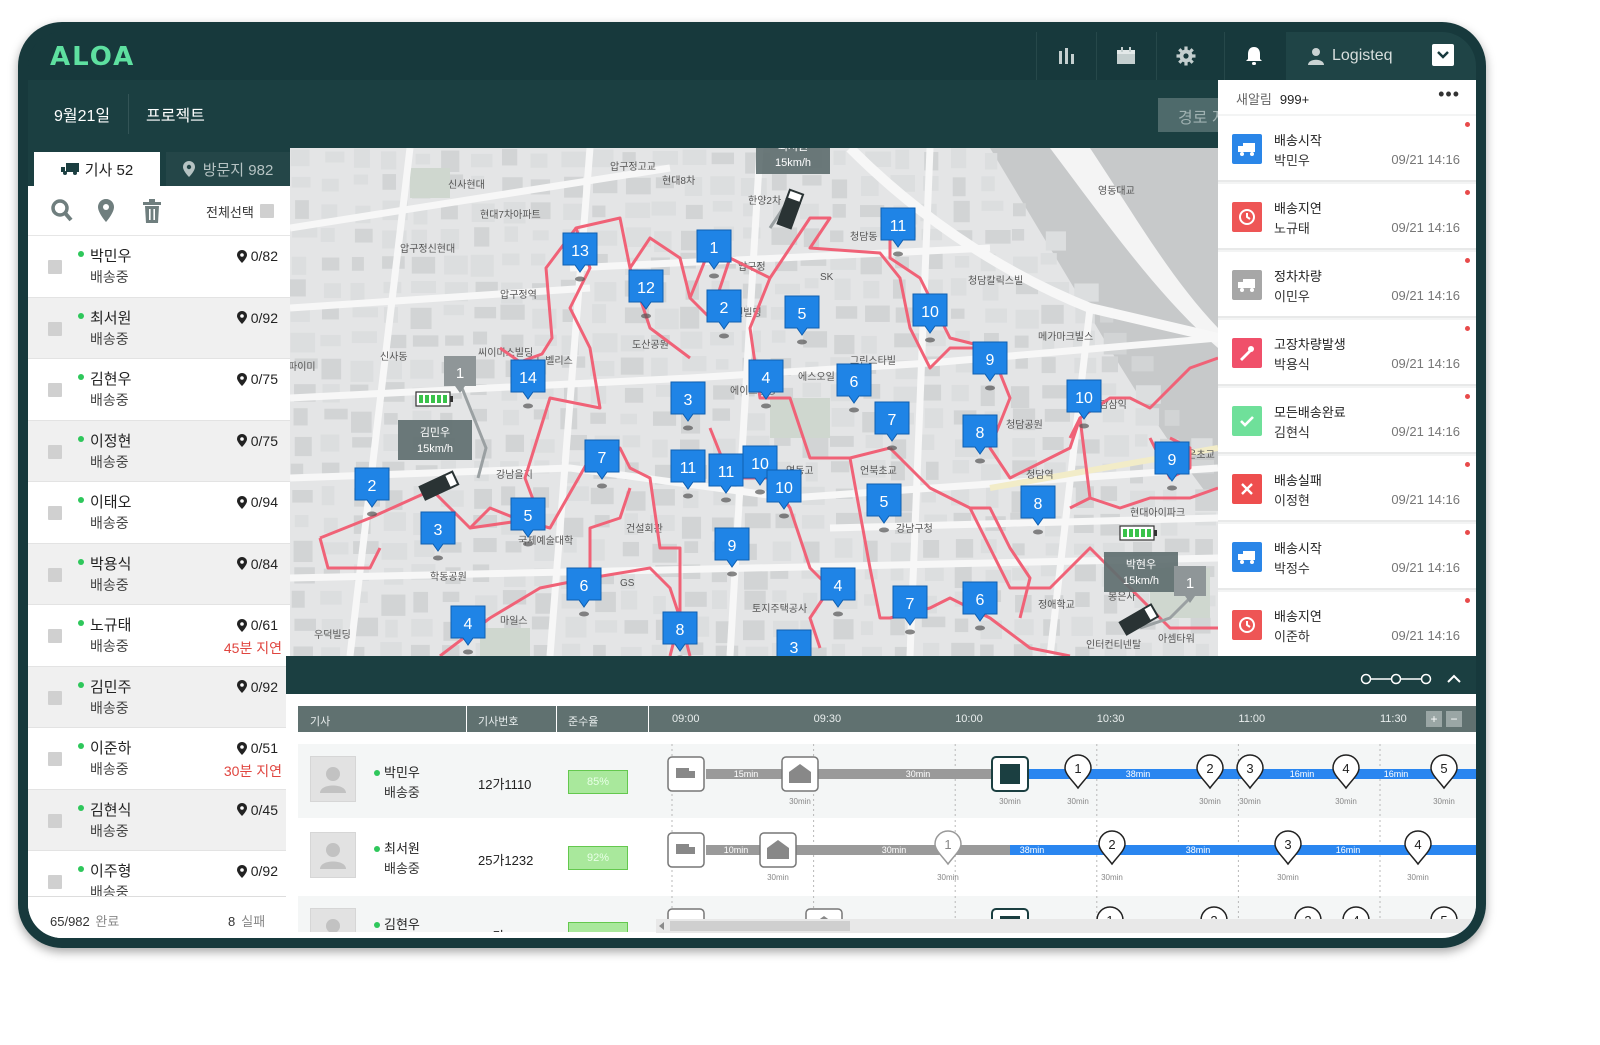 The image size is (1600, 1045). I want to click on tab-drivers: 기사 52, so click(97, 169).